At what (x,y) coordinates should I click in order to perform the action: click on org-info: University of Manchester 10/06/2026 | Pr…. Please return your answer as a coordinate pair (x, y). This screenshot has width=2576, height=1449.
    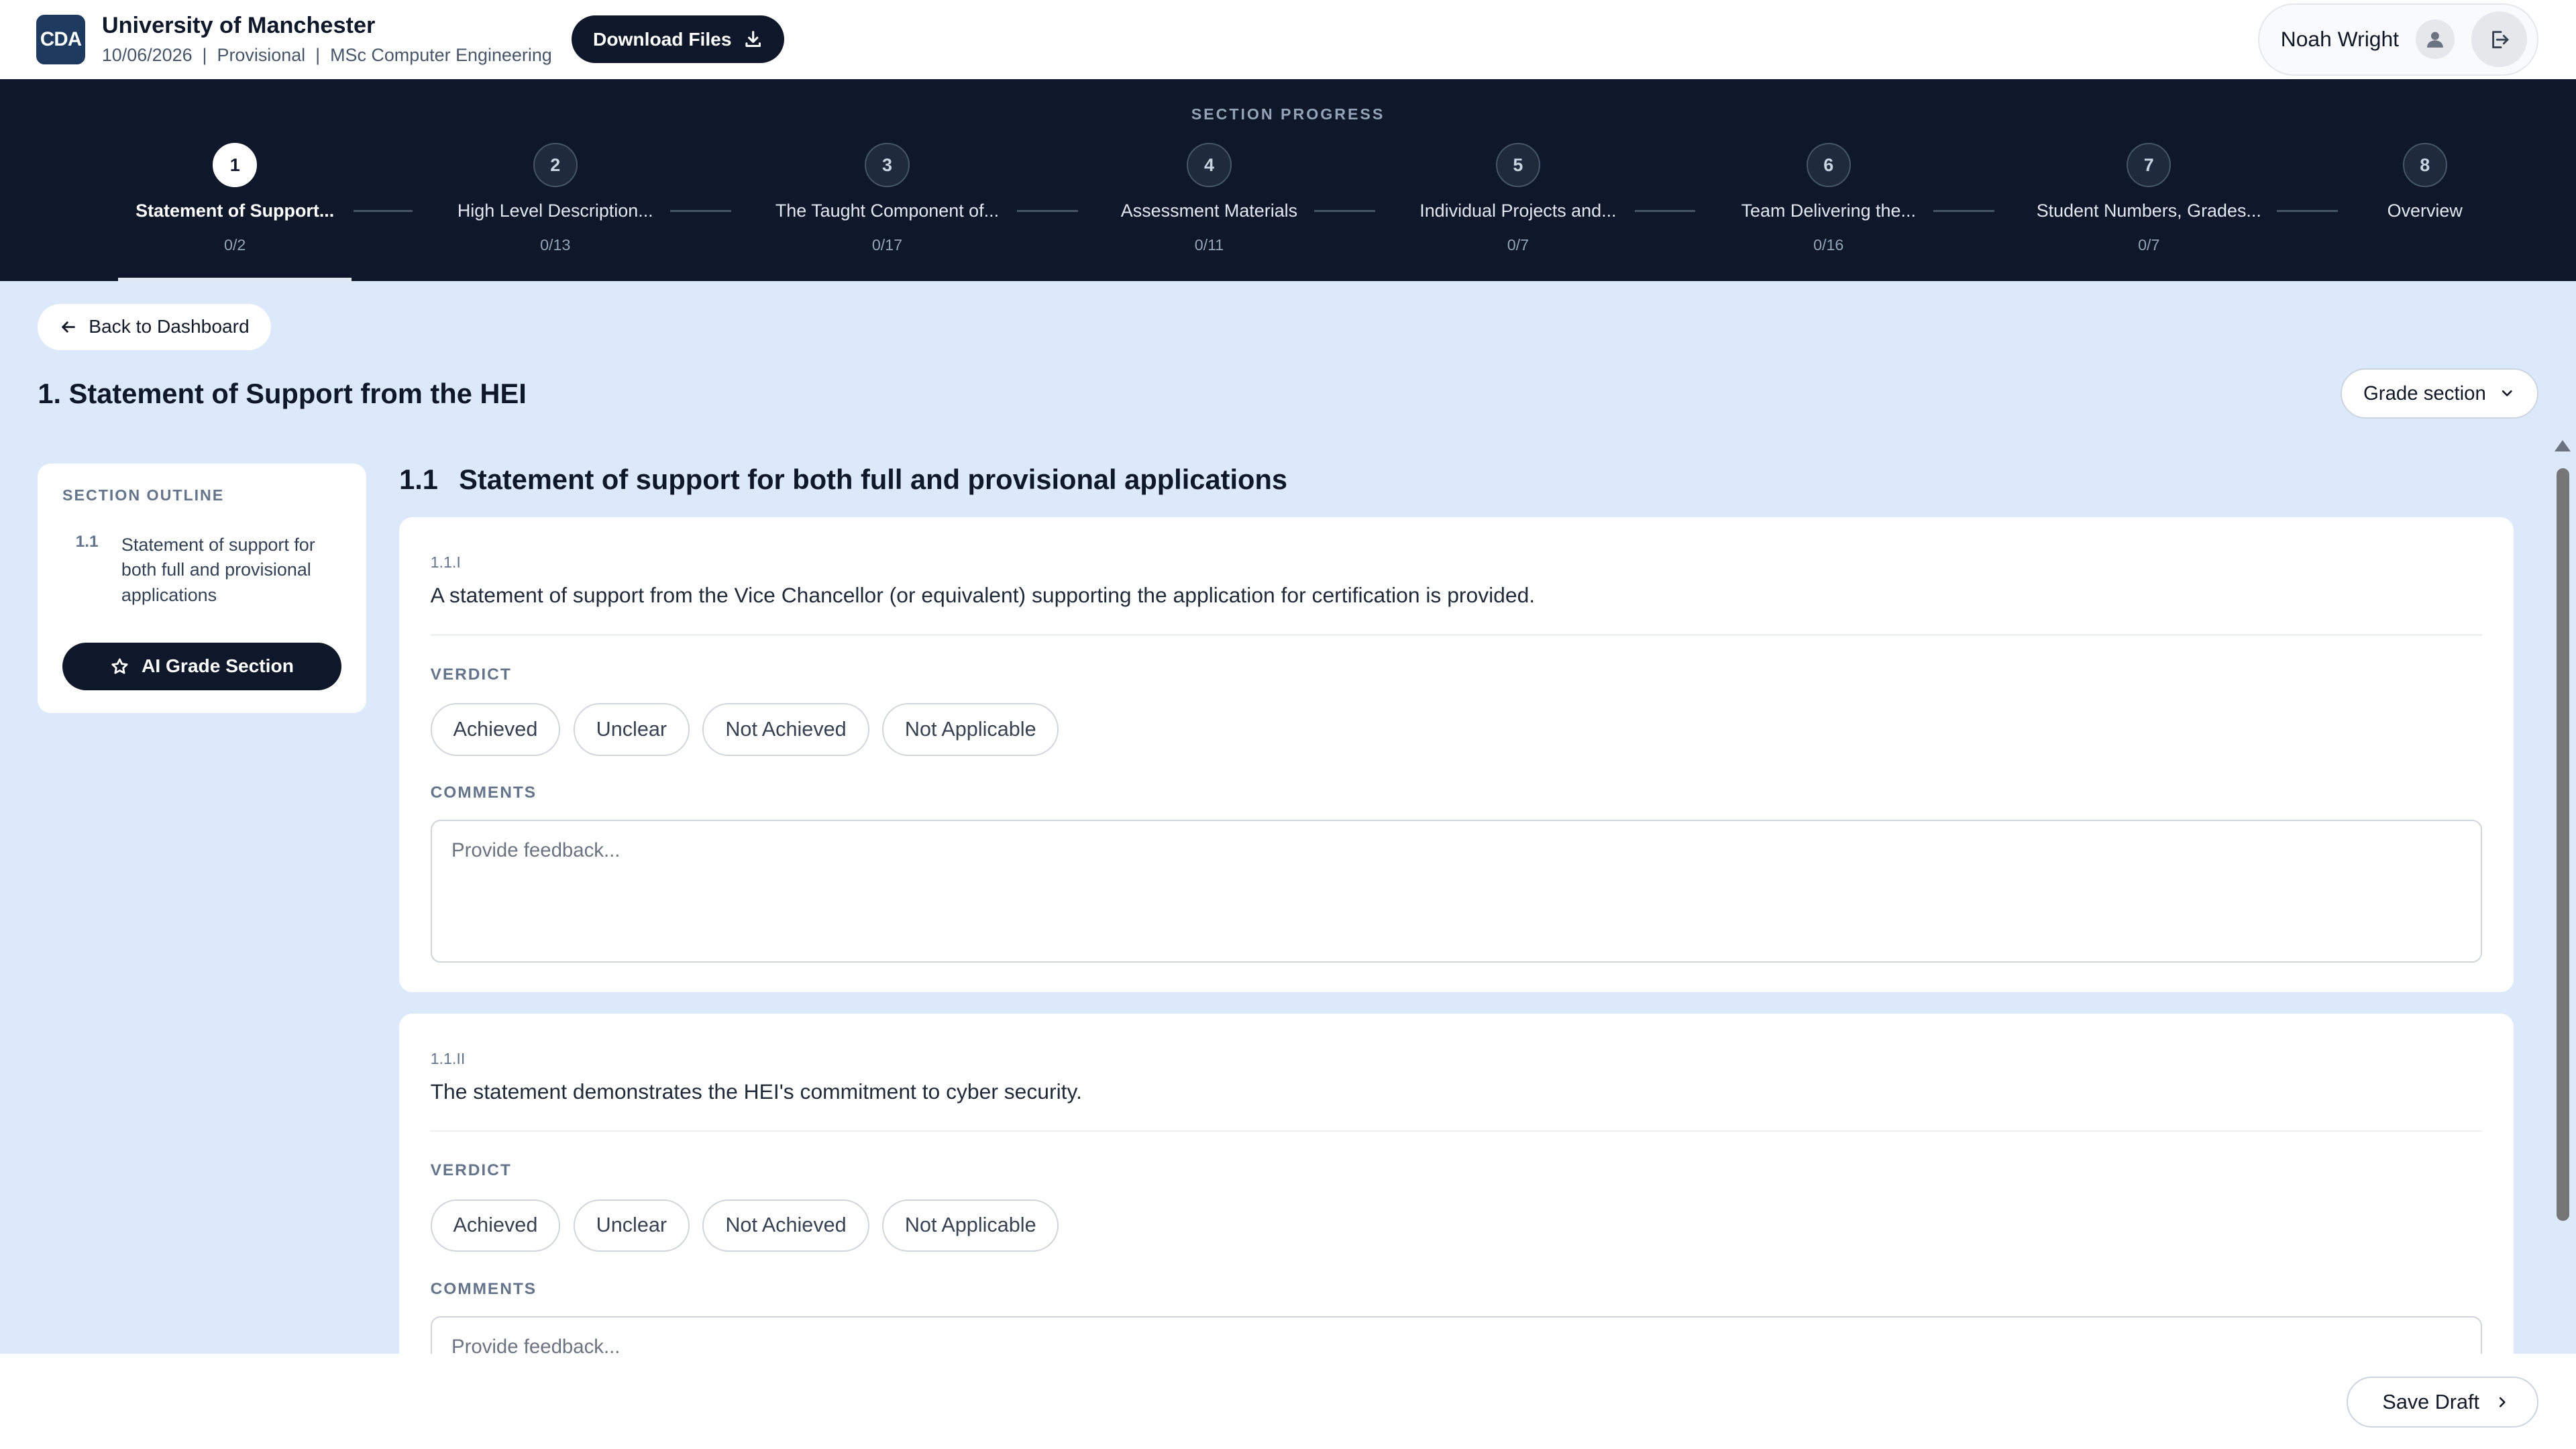
    Looking at the image, I should click on (327, 39).